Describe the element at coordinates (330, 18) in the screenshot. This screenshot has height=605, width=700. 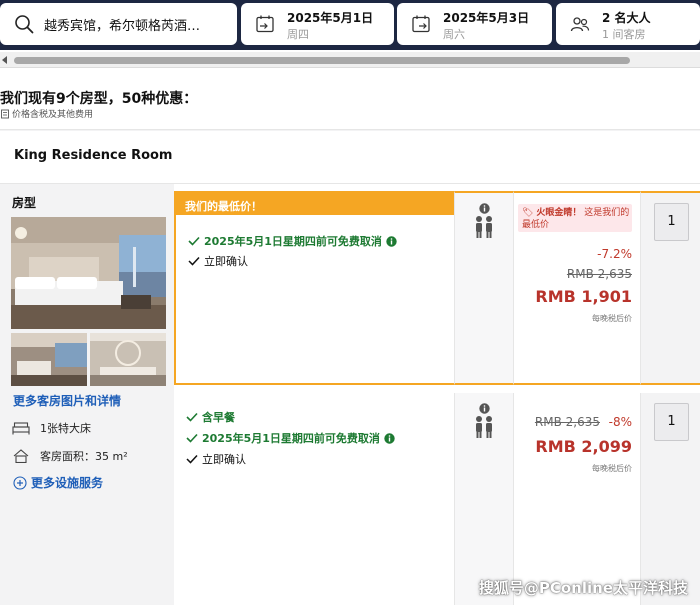
I see `checkin-date: 2025年5月1日` at that location.